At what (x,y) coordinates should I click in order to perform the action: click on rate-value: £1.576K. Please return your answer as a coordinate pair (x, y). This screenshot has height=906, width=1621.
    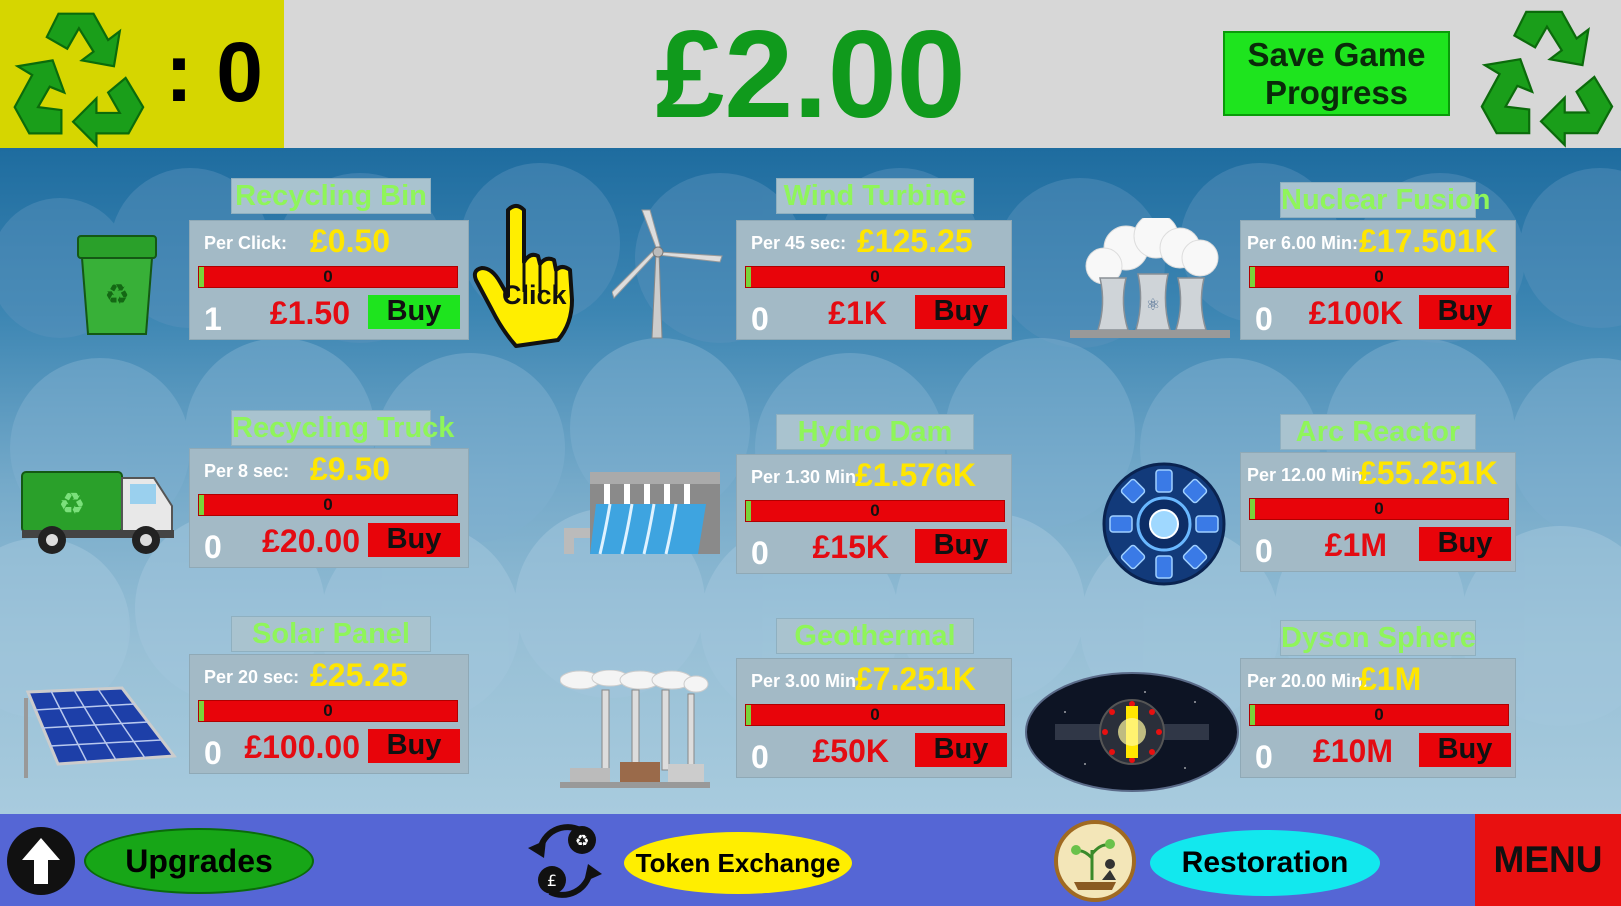
    Looking at the image, I should click on (915, 475).